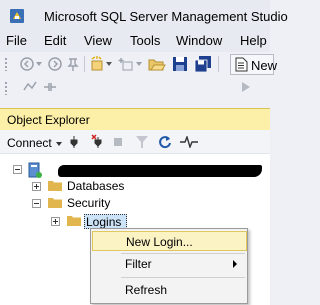 The height and width of the screenshot is (305, 320). Describe the element at coordinates (55, 64) in the screenshot. I see `forward-icon` at that location.